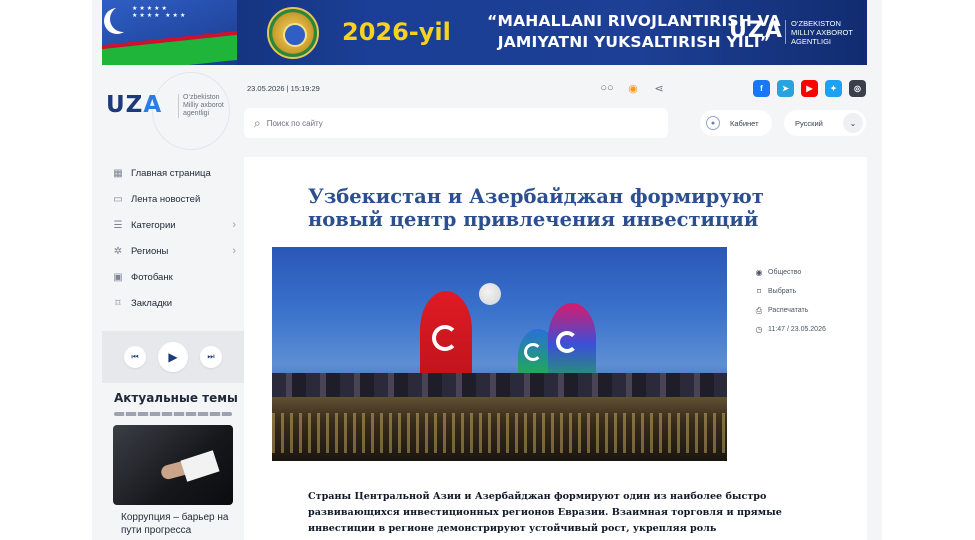 The width and height of the screenshot is (975, 540). Describe the element at coordinates (177, 251) in the screenshot. I see `sidebar-item-regions: ✲ Регионы ›` at that location.